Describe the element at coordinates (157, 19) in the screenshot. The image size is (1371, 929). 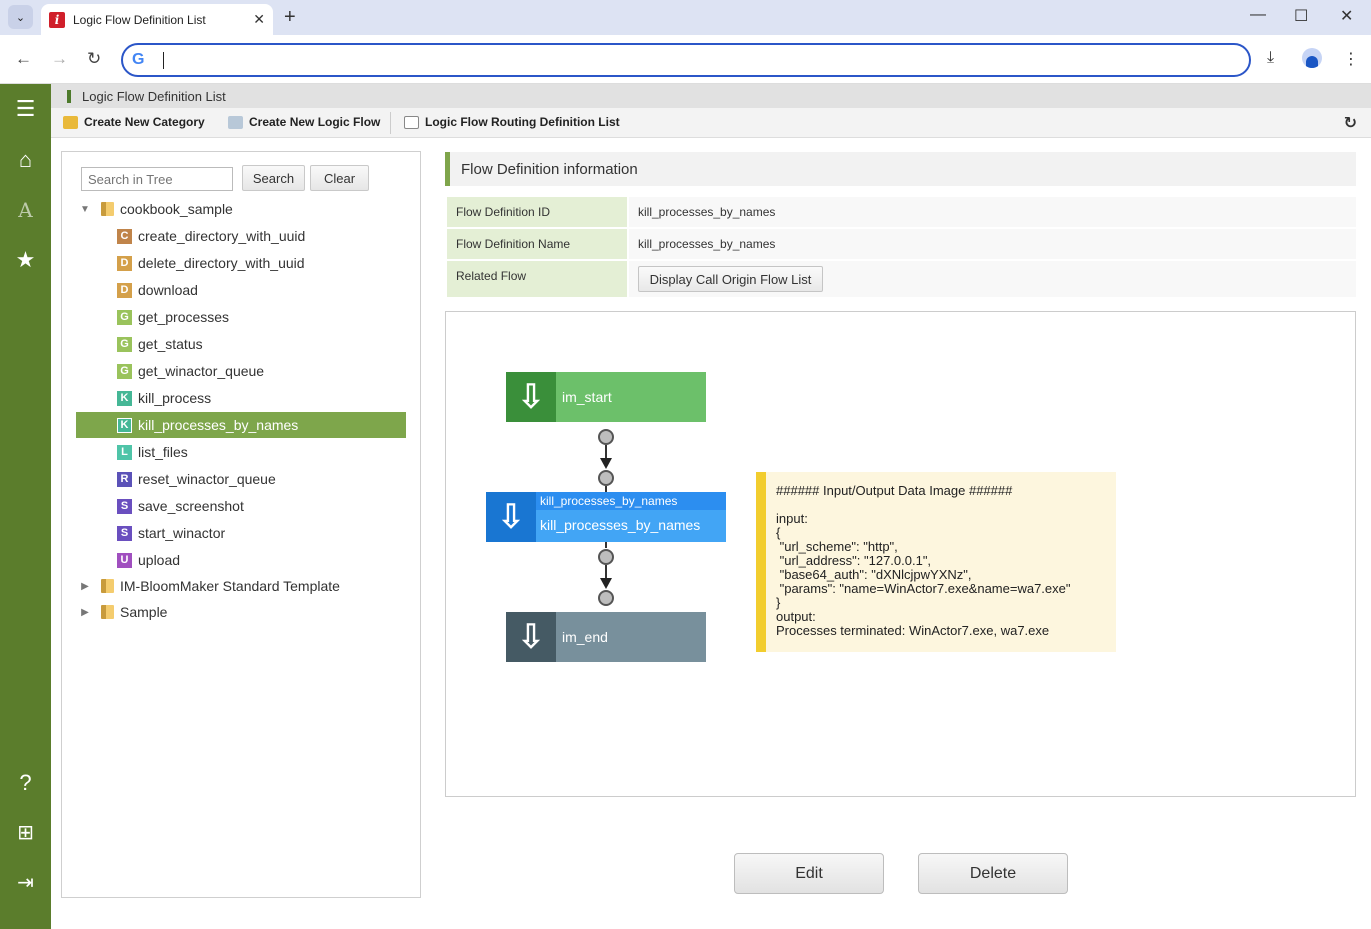
I see `browser-tab: i Logic Flow Definition List ✕` at that location.